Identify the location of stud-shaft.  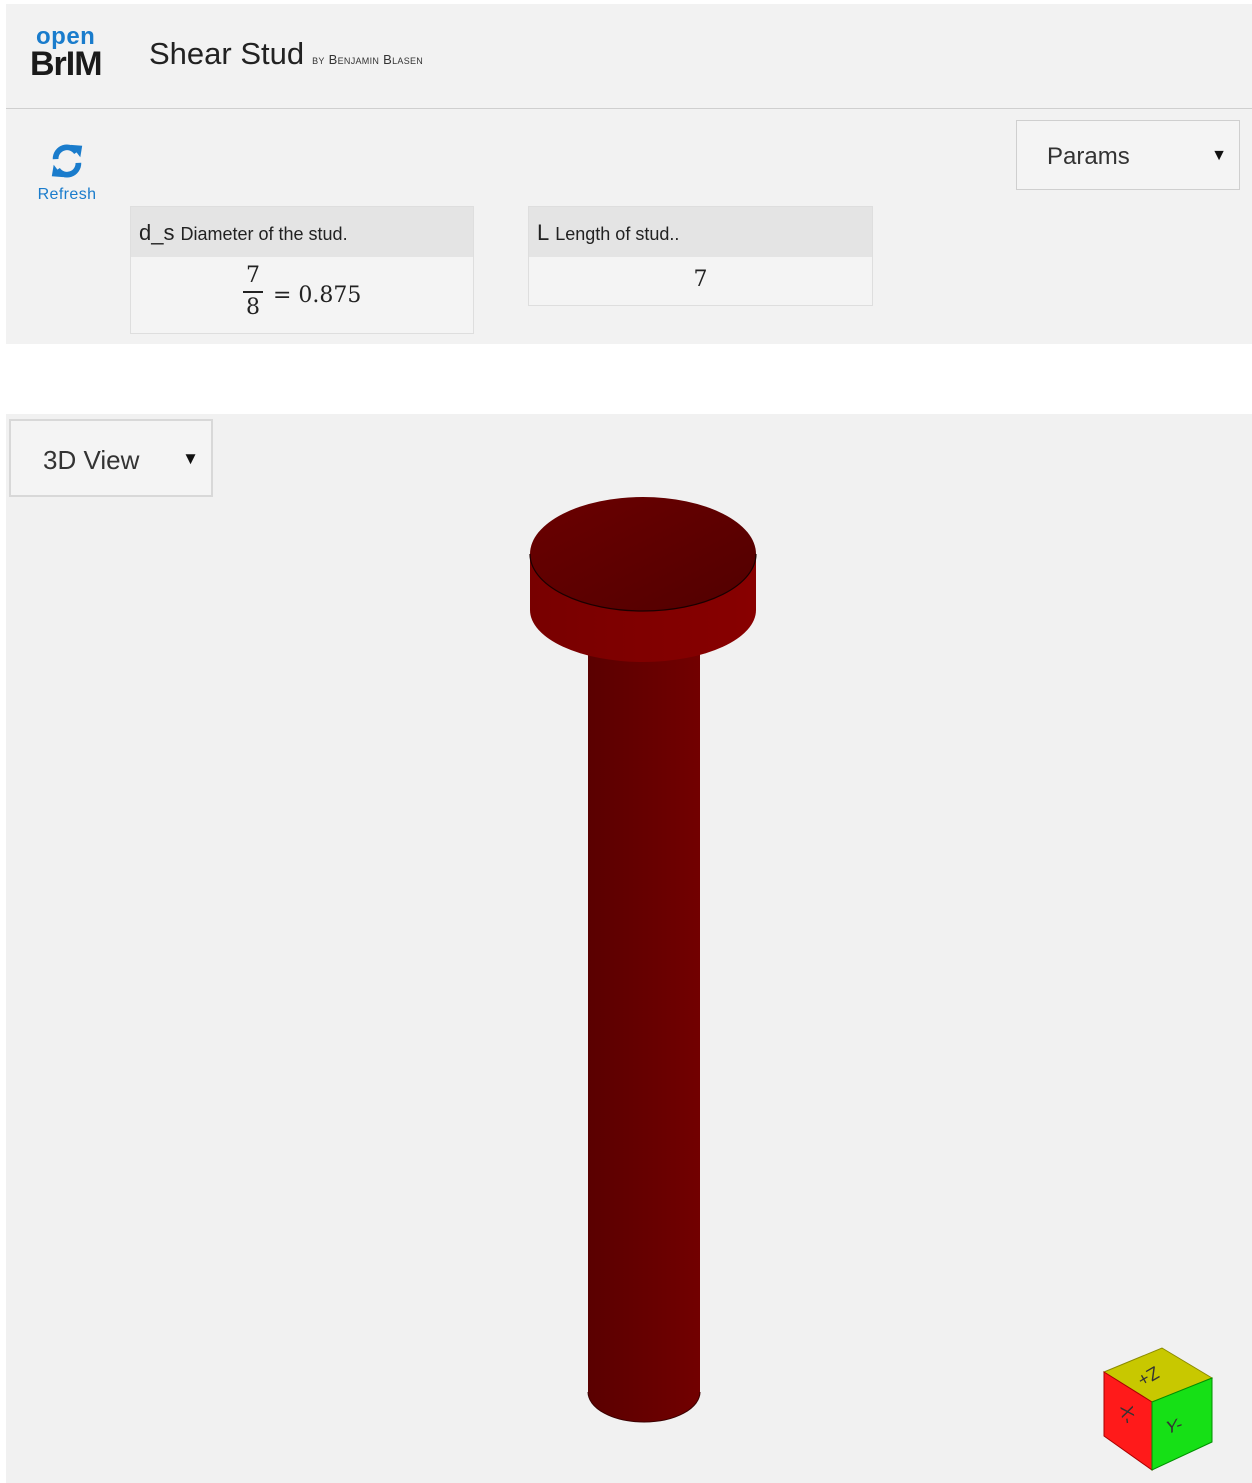
(644, 1033).